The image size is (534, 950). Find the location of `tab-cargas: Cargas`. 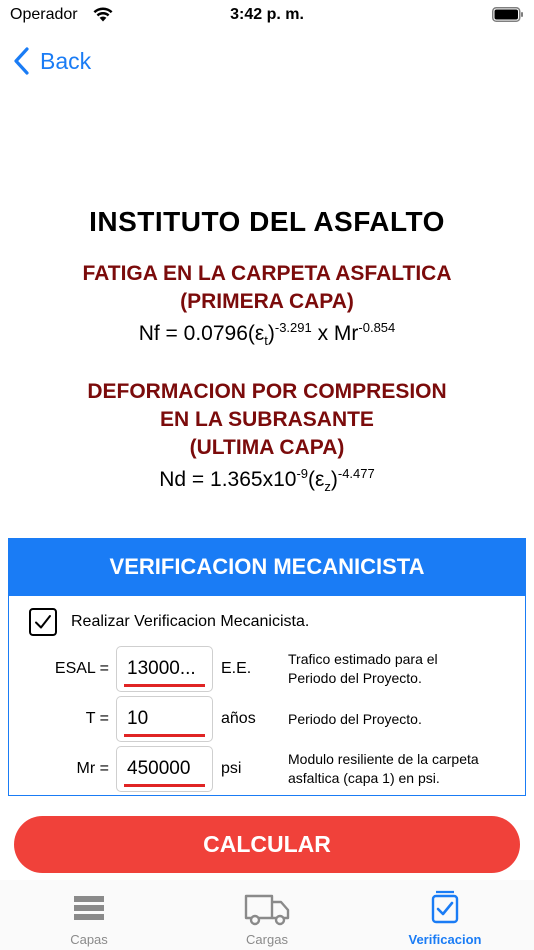

tab-cargas: Cargas is located at coordinates (267, 918).